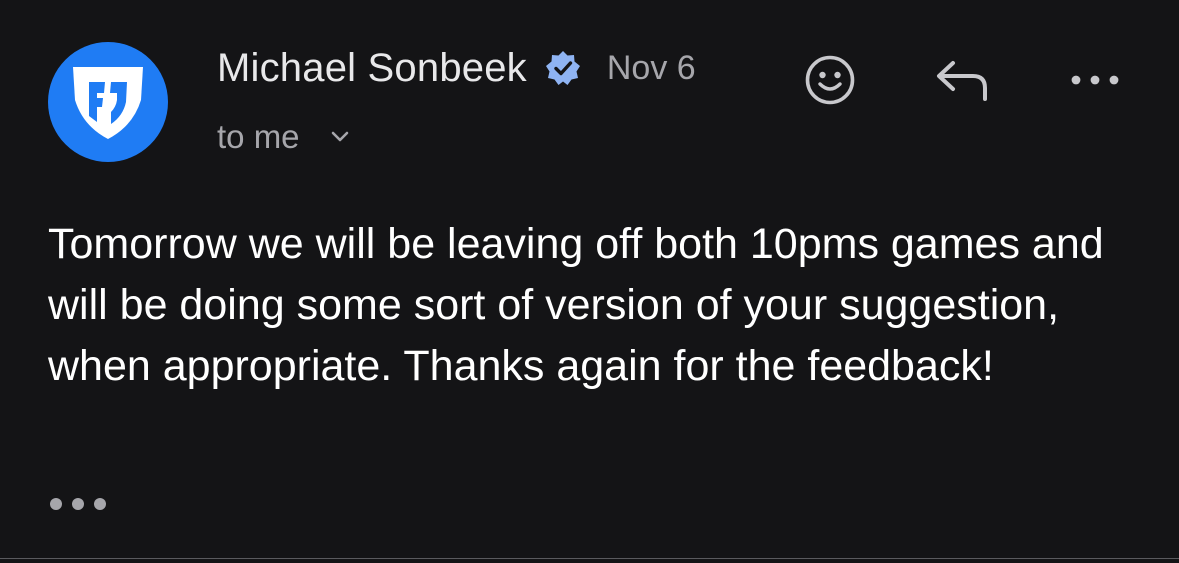 The height and width of the screenshot is (563, 1179). I want to click on fanduel-logo-icon, so click(108, 103).